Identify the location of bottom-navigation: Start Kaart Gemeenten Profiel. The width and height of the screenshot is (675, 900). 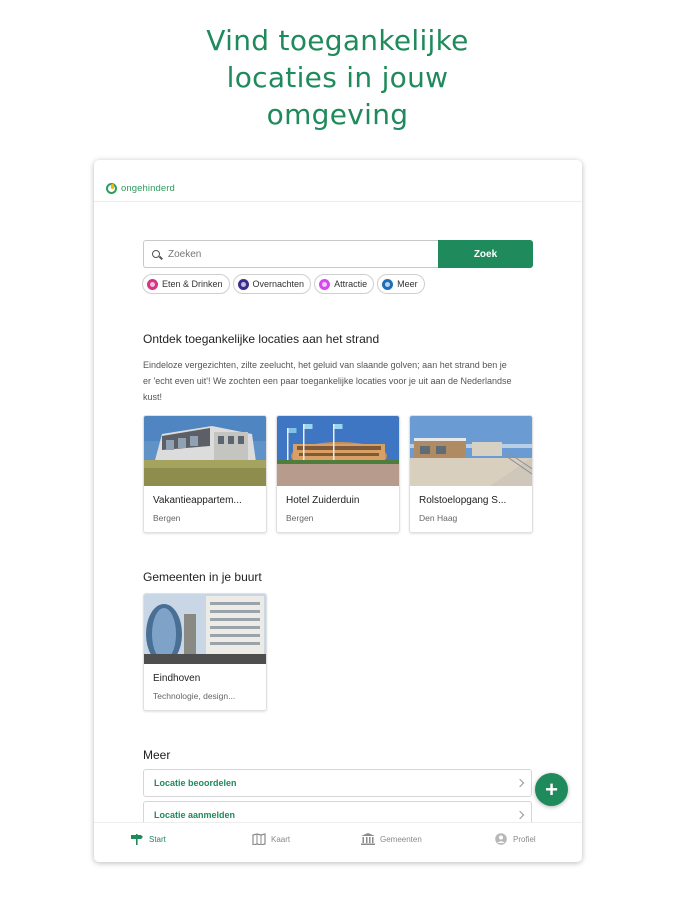
(338, 842).